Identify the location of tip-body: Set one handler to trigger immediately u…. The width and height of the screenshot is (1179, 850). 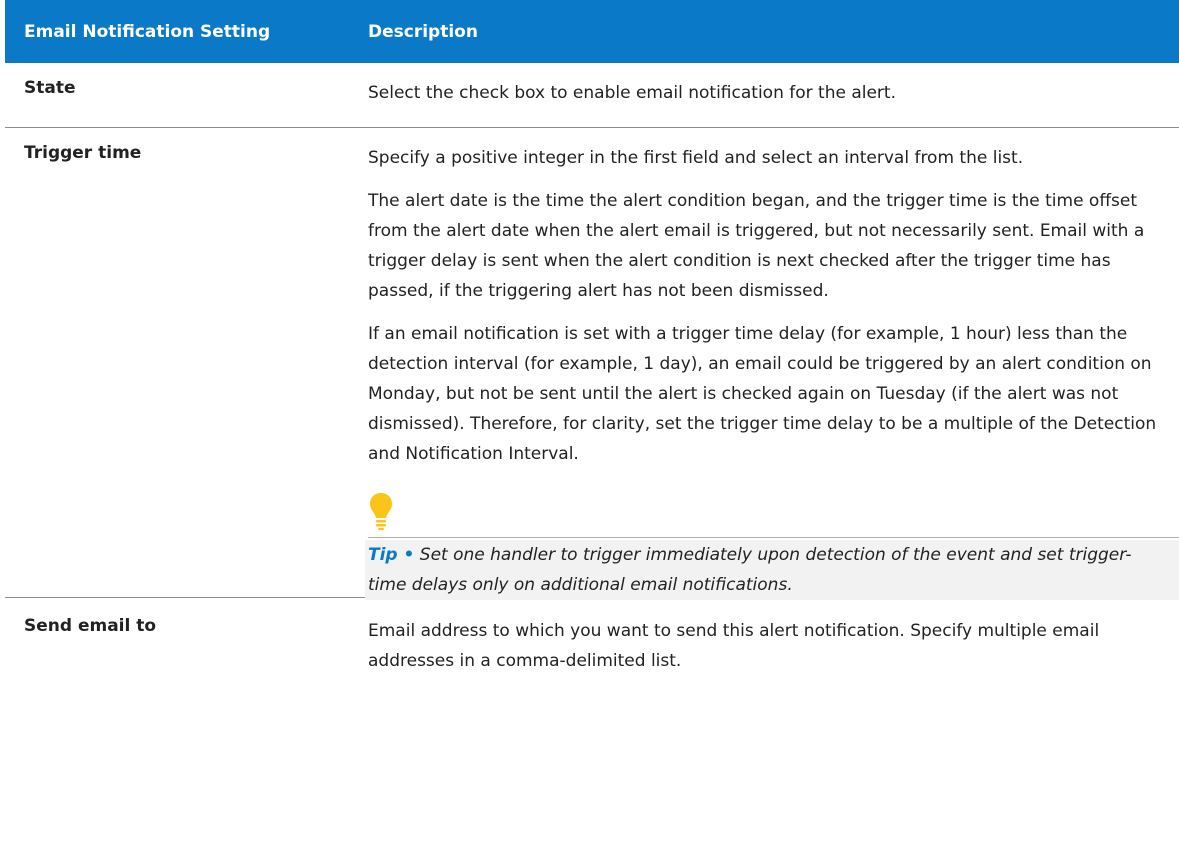
(750, 570).